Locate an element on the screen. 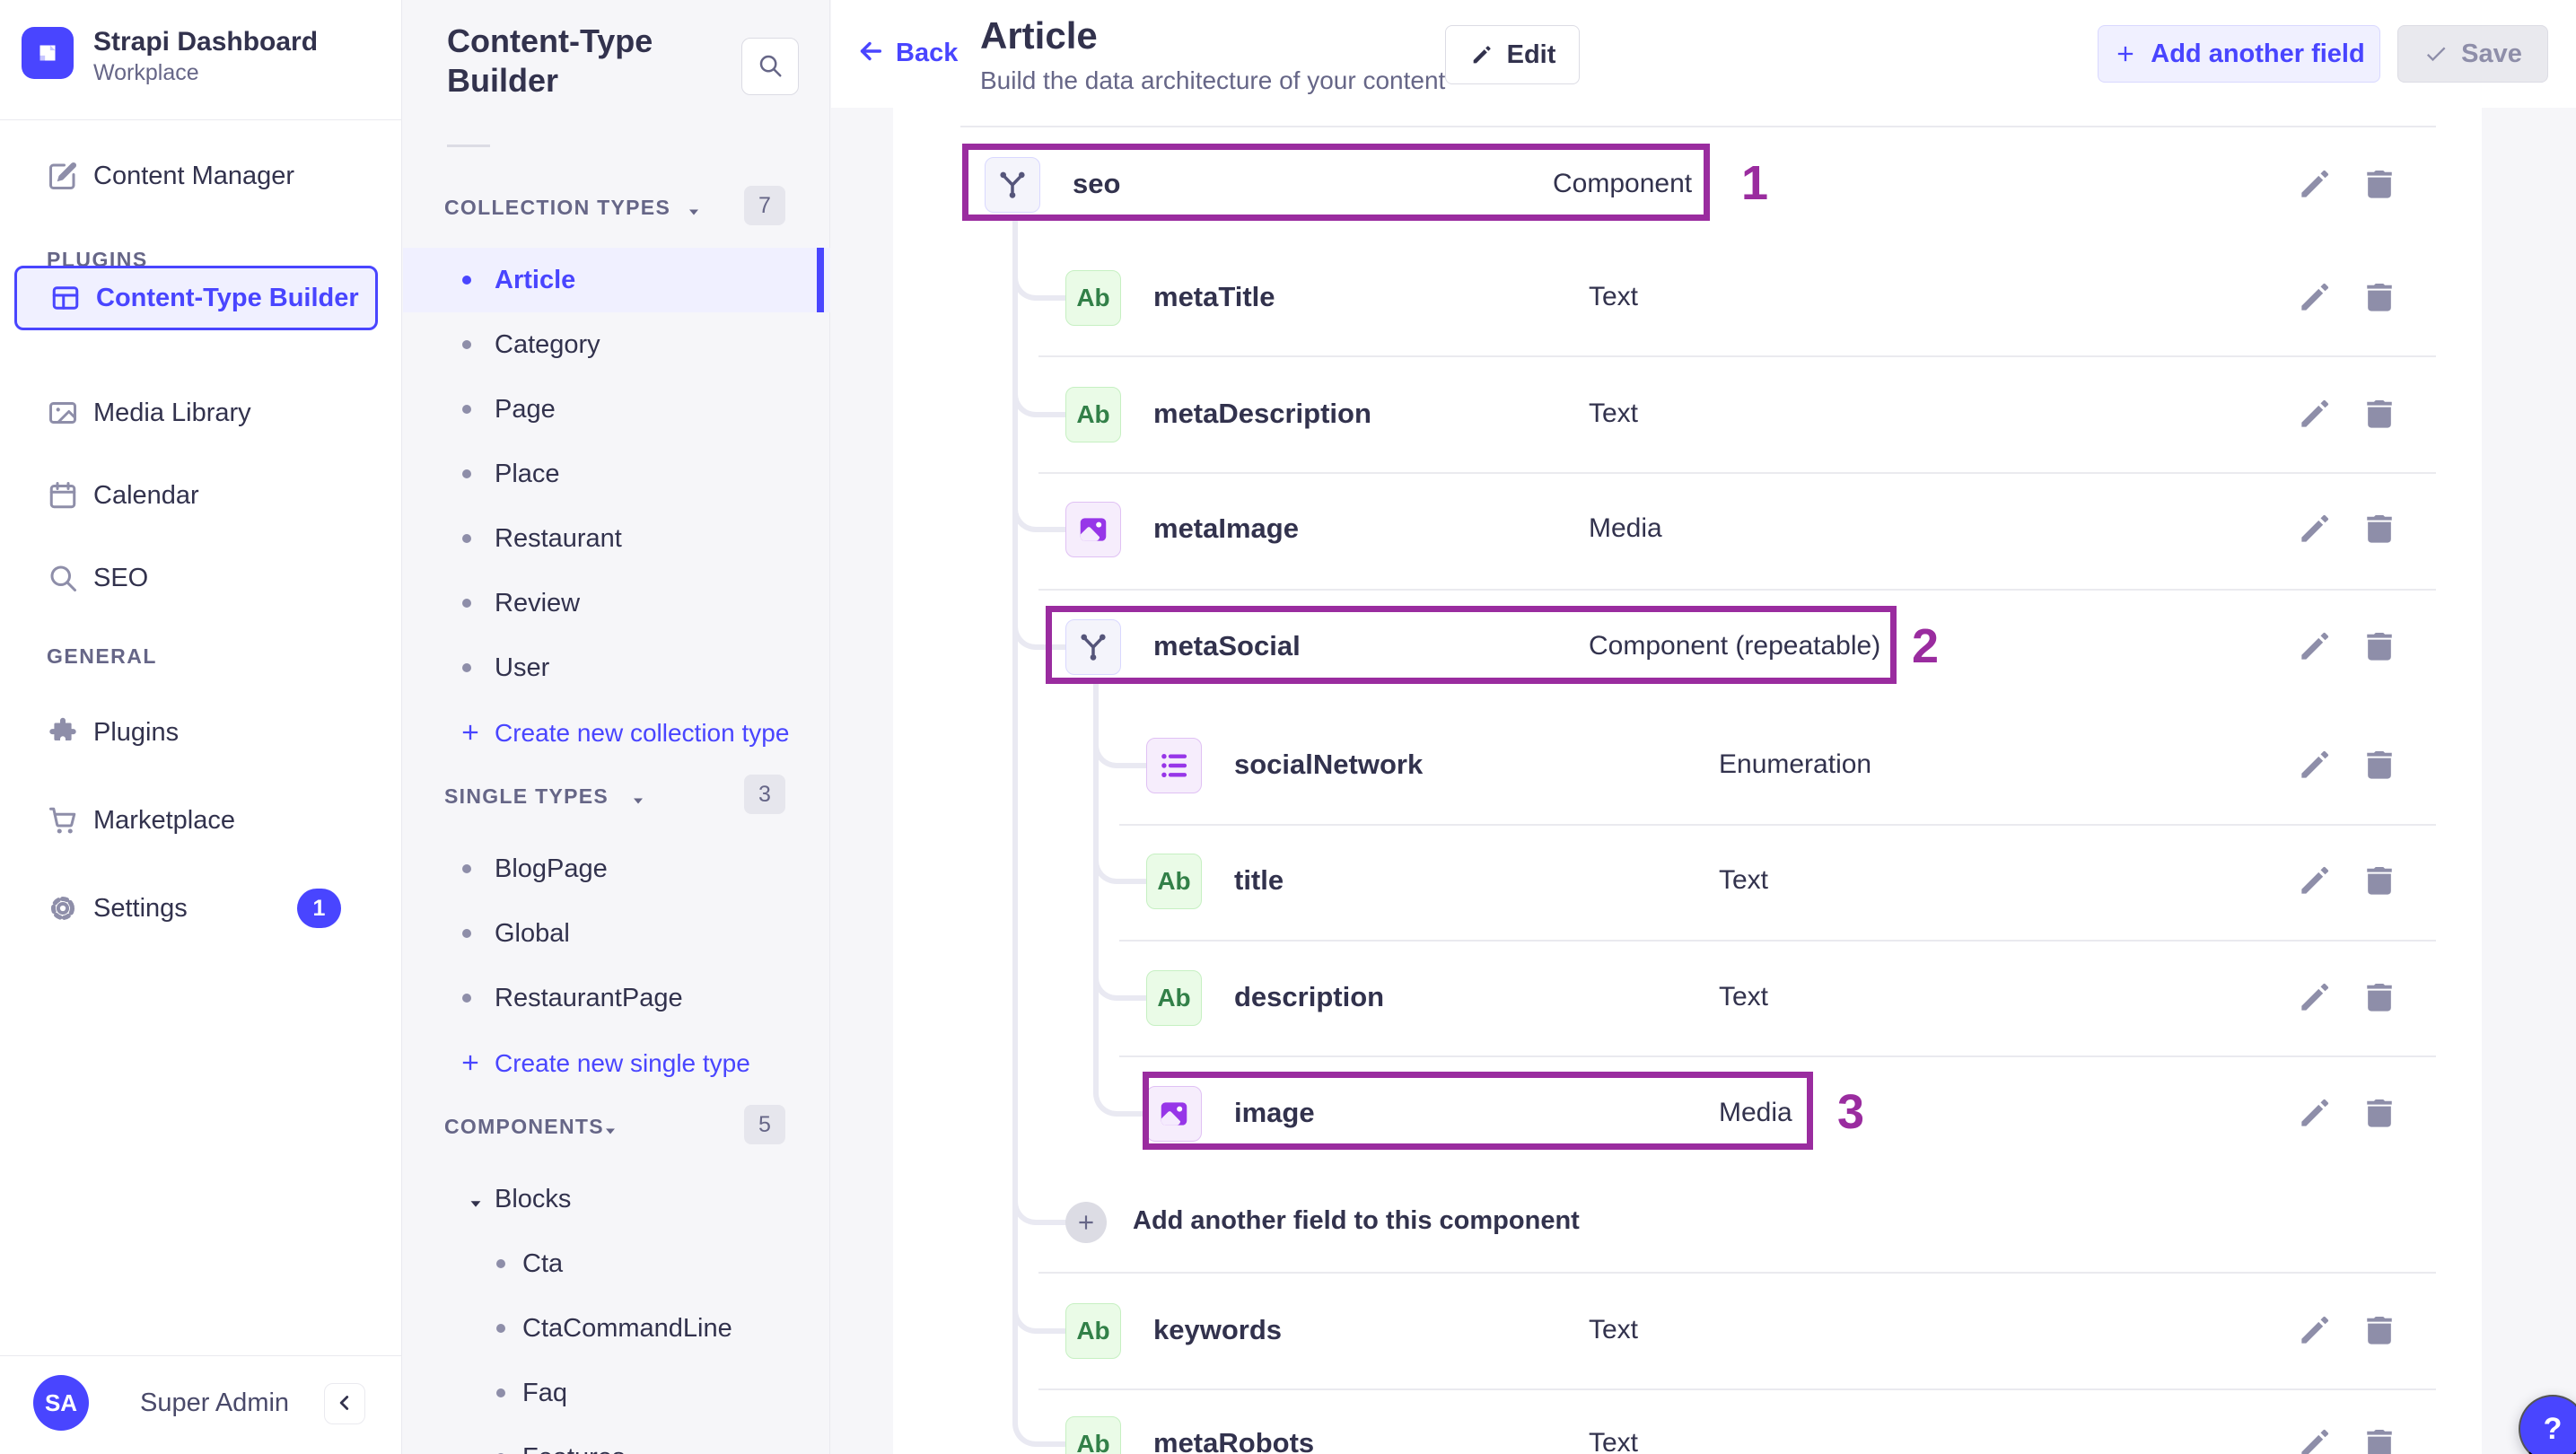 The width and height of the screenshot is (2576, 1454). sidebar-item-label: Calendar is located at coordinates (146, 495).